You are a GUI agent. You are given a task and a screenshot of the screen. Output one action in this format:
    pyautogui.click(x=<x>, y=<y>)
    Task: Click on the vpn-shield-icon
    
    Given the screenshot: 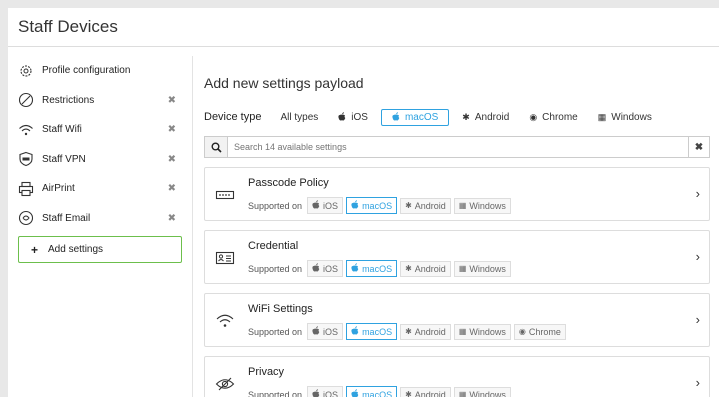 What is the action you would take?
    pyautogui.click(x=26, y=159)
    